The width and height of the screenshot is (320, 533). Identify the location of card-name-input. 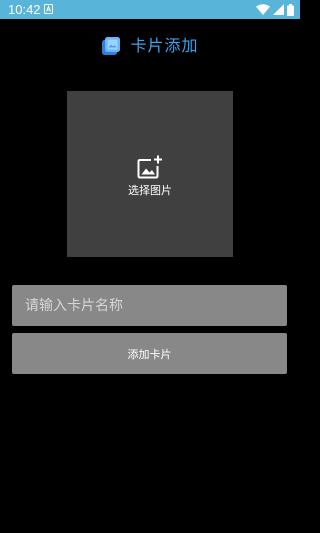
(149, 305).